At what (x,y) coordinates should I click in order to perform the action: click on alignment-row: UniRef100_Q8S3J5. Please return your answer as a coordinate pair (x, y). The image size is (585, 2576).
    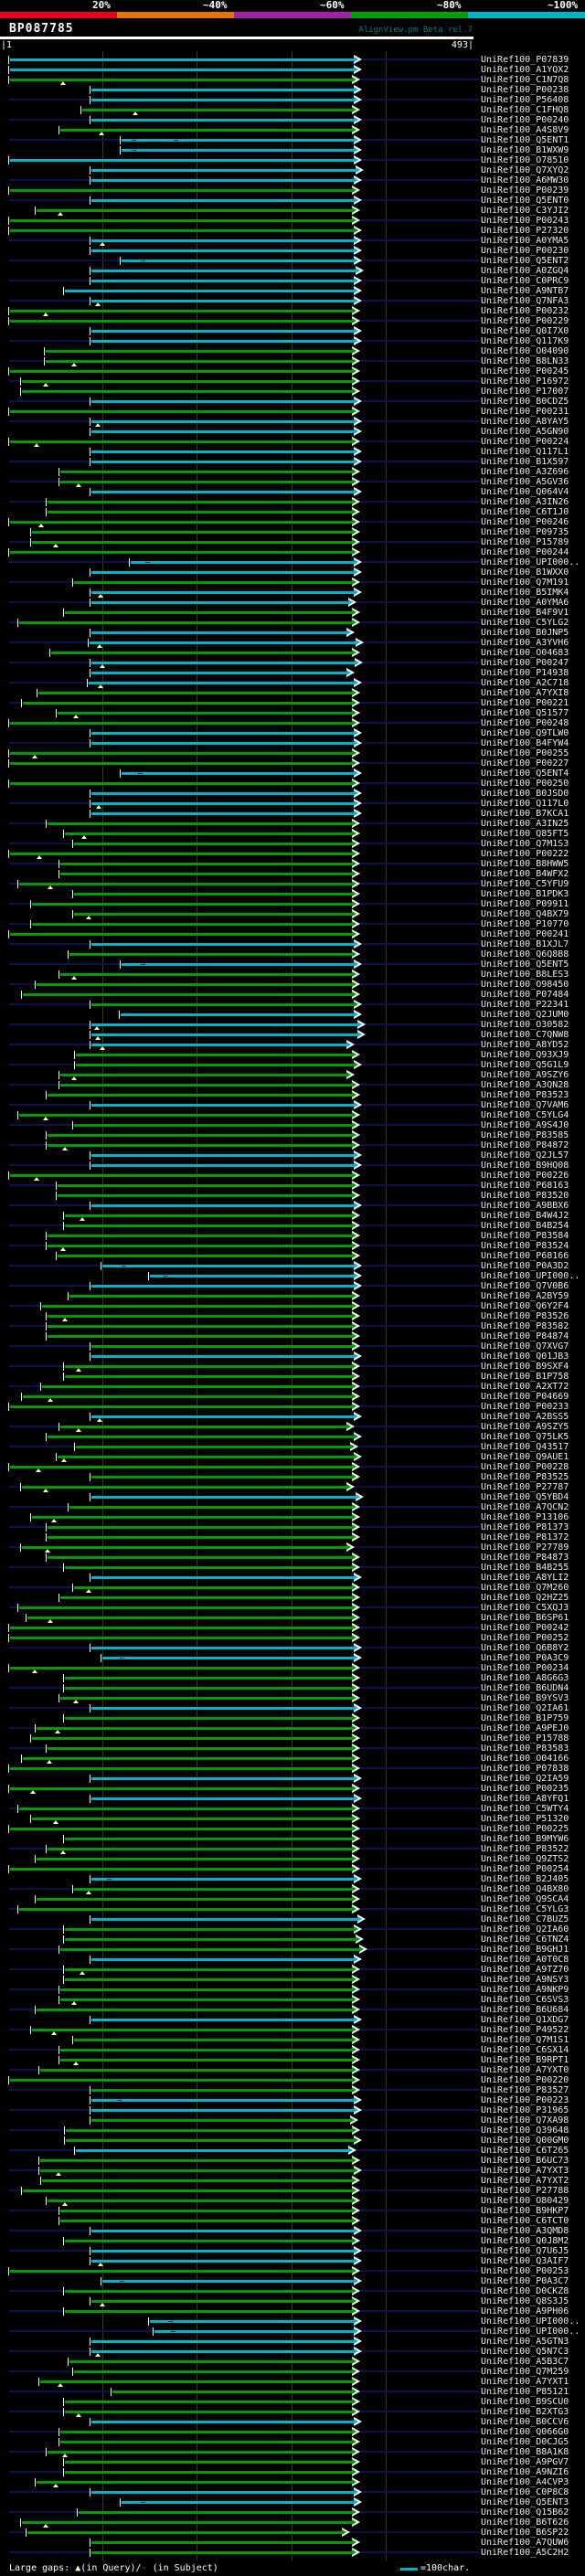
    Looking at the image, I should click on (293, 2301).